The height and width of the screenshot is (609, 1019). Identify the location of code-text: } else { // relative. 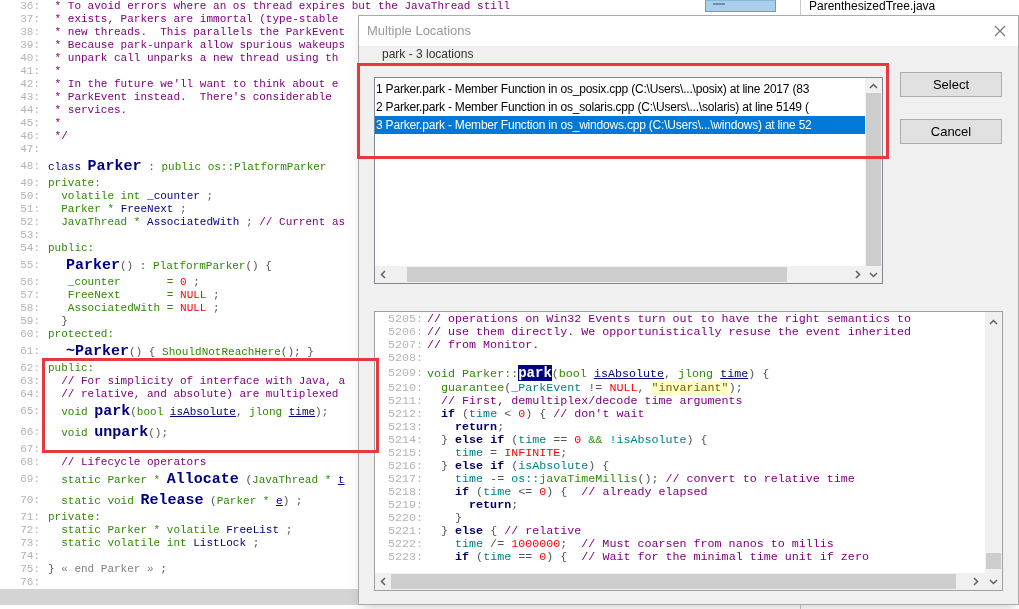
(511, 531).